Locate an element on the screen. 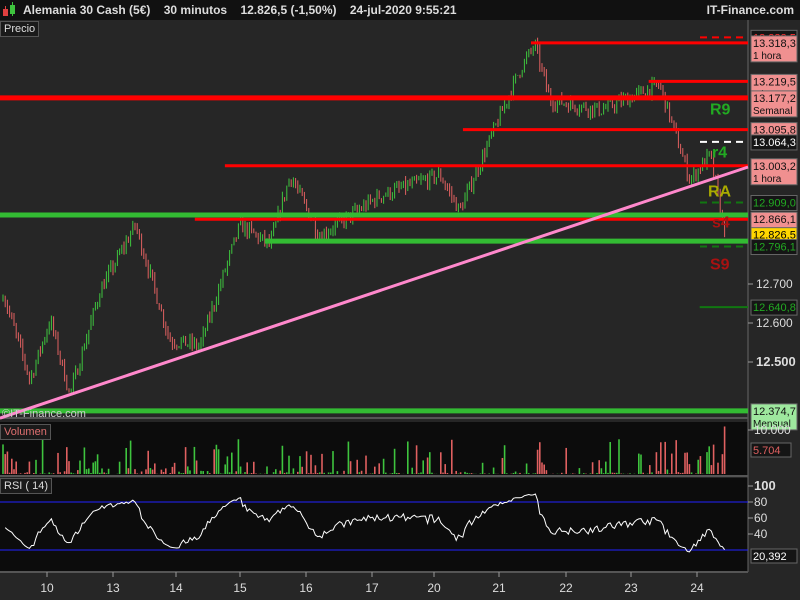  price-label: 12.640,8 is located at coordinates (774, 308).